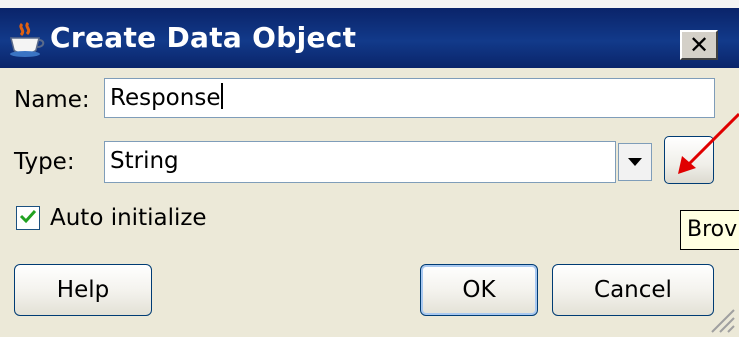 The height and width of the screenshot is (337, 739). I want to click on java-cup-icon, so click(26, 39).